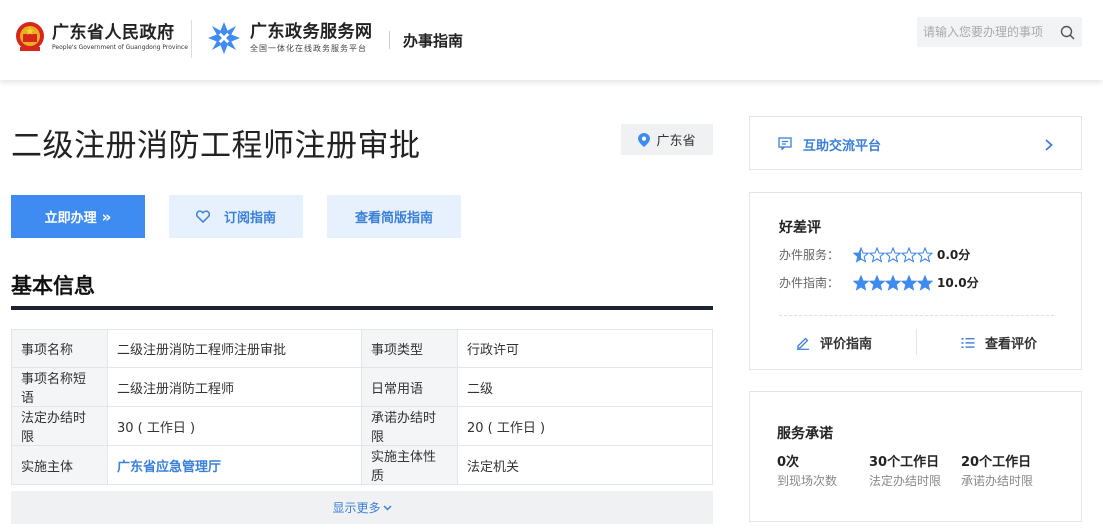 This screenshot has height=530, width=1103. I want to click on simple-guide-label: 查看简版指南, so click(393, 218).